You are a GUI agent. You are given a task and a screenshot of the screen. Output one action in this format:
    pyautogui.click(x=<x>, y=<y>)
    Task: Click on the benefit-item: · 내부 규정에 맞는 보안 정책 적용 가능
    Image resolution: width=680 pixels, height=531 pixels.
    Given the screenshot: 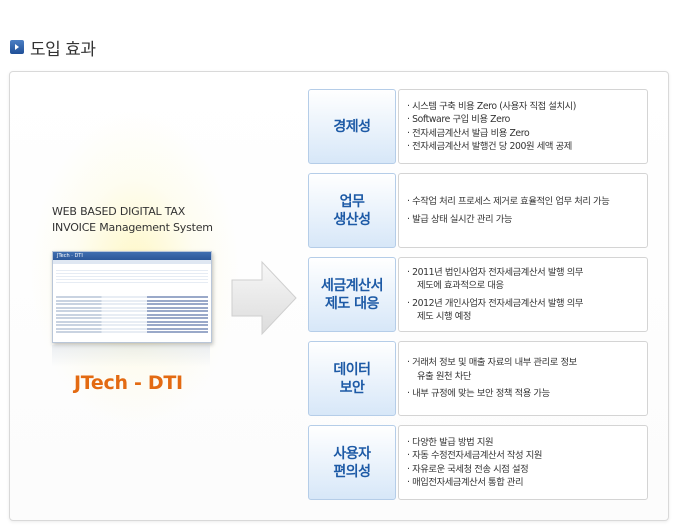 What is the action you would take?
    pyautogui.click(x=478, y=394)
    